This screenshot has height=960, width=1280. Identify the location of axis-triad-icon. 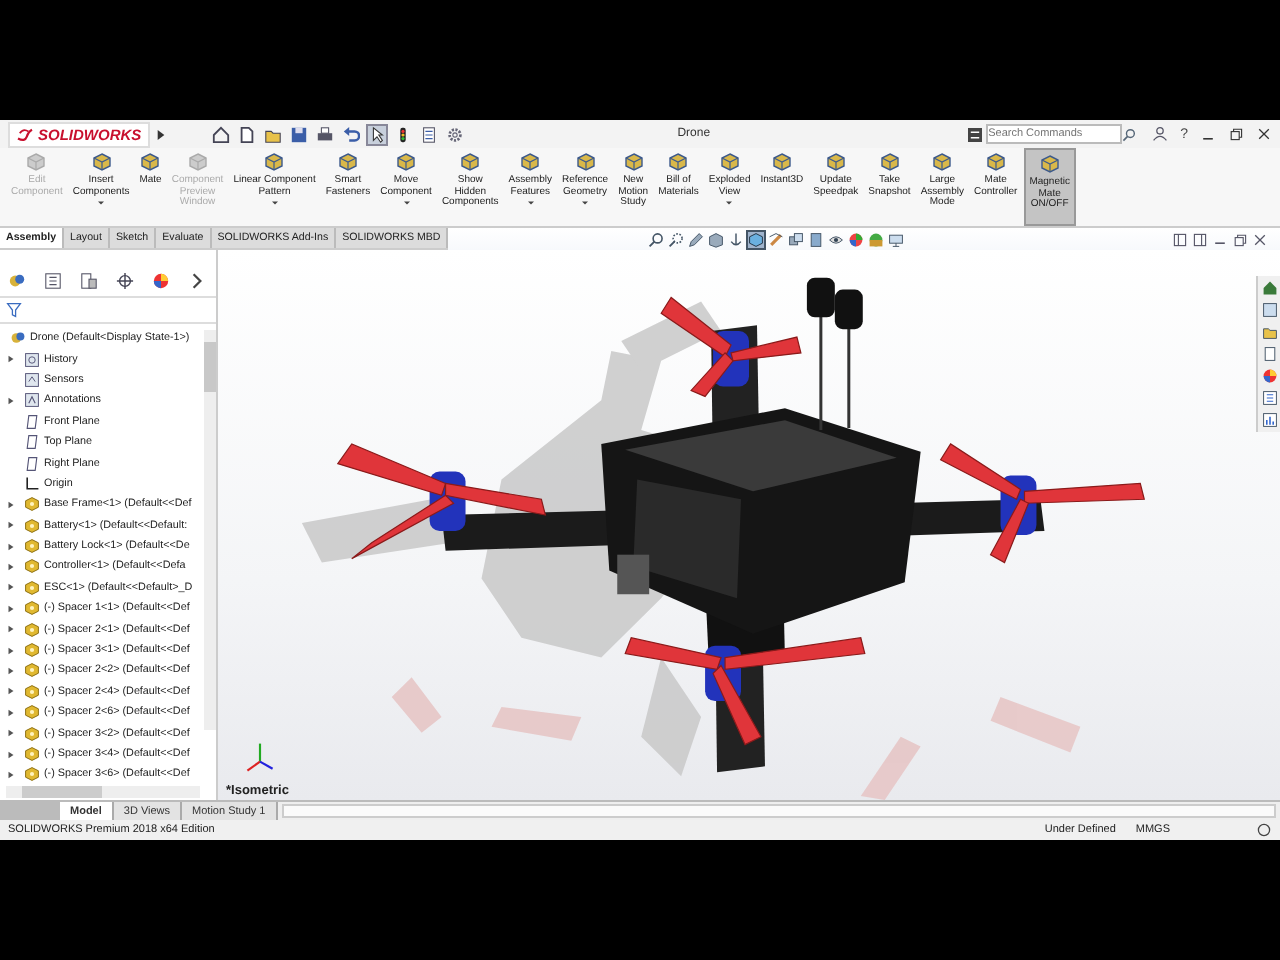
(260, 758).